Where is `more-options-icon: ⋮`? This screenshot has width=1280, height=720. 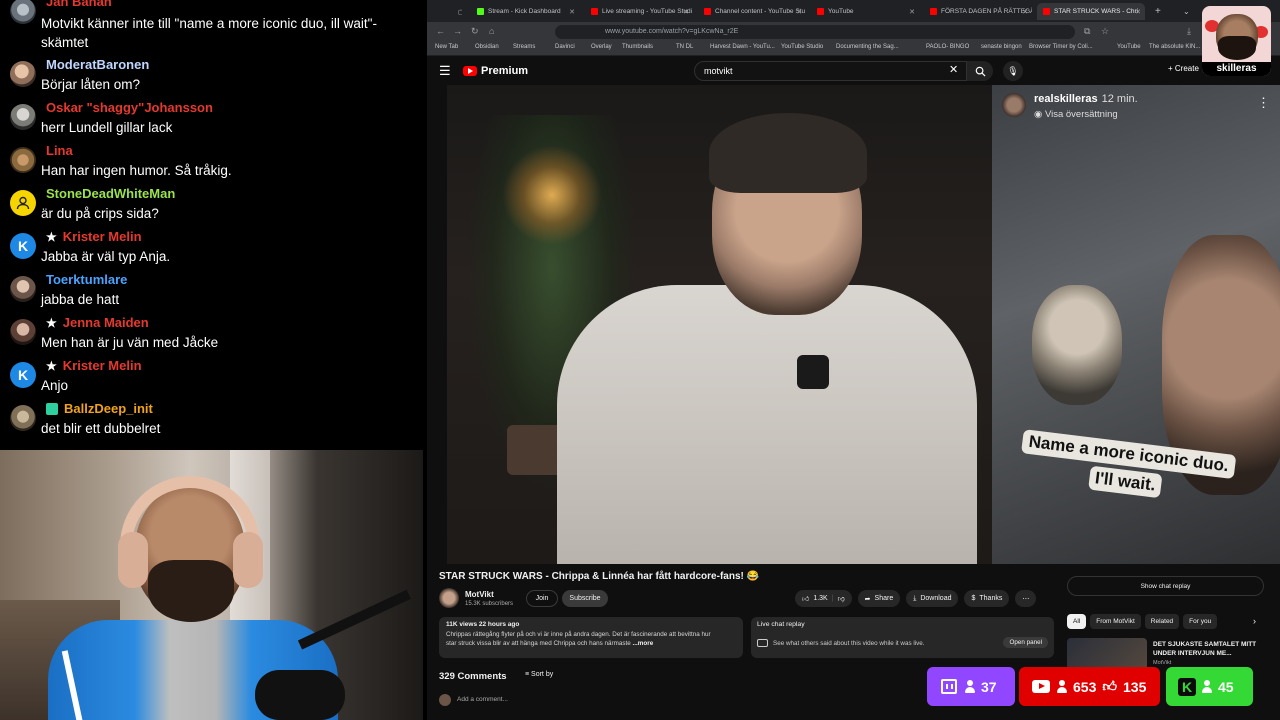
more-options-icon: ⋮ is located at coordinates (1263, 103).